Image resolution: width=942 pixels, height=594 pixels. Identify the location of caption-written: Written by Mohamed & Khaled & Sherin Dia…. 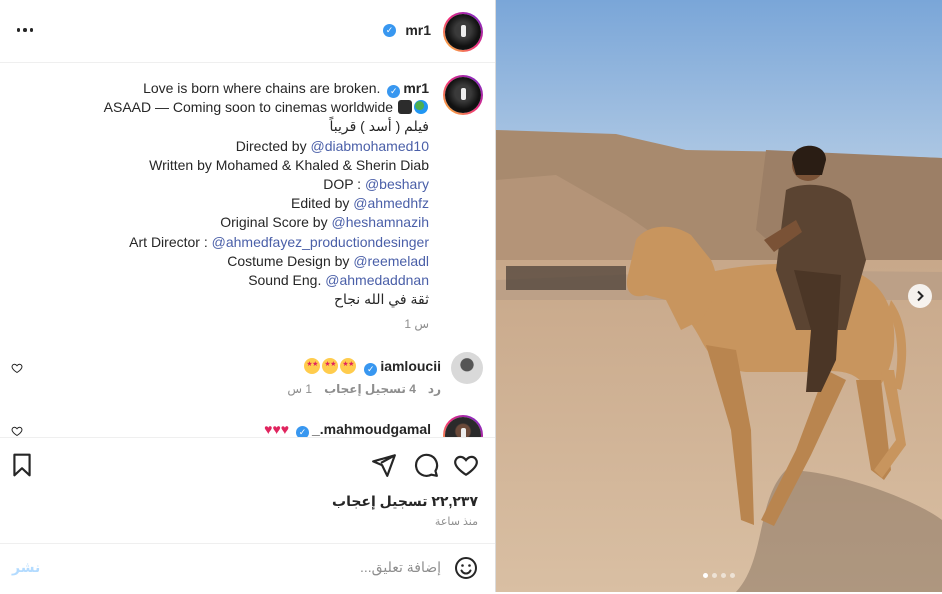
(289, 164).